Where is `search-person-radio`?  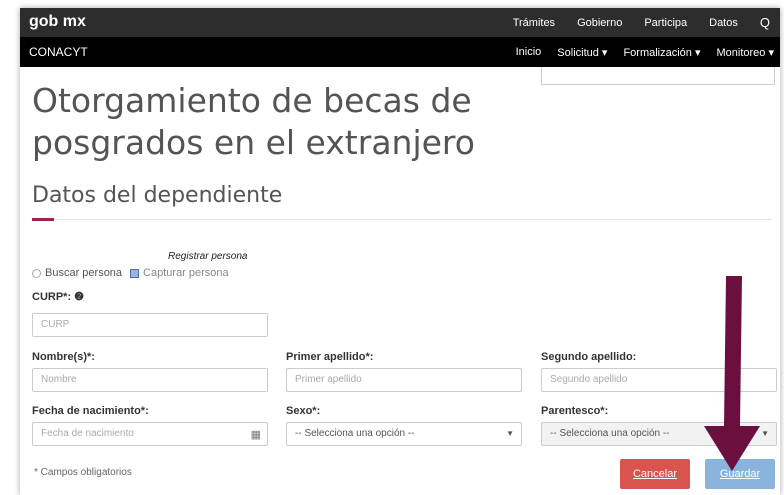 search-person-radio is located at coordinates (36, 273).